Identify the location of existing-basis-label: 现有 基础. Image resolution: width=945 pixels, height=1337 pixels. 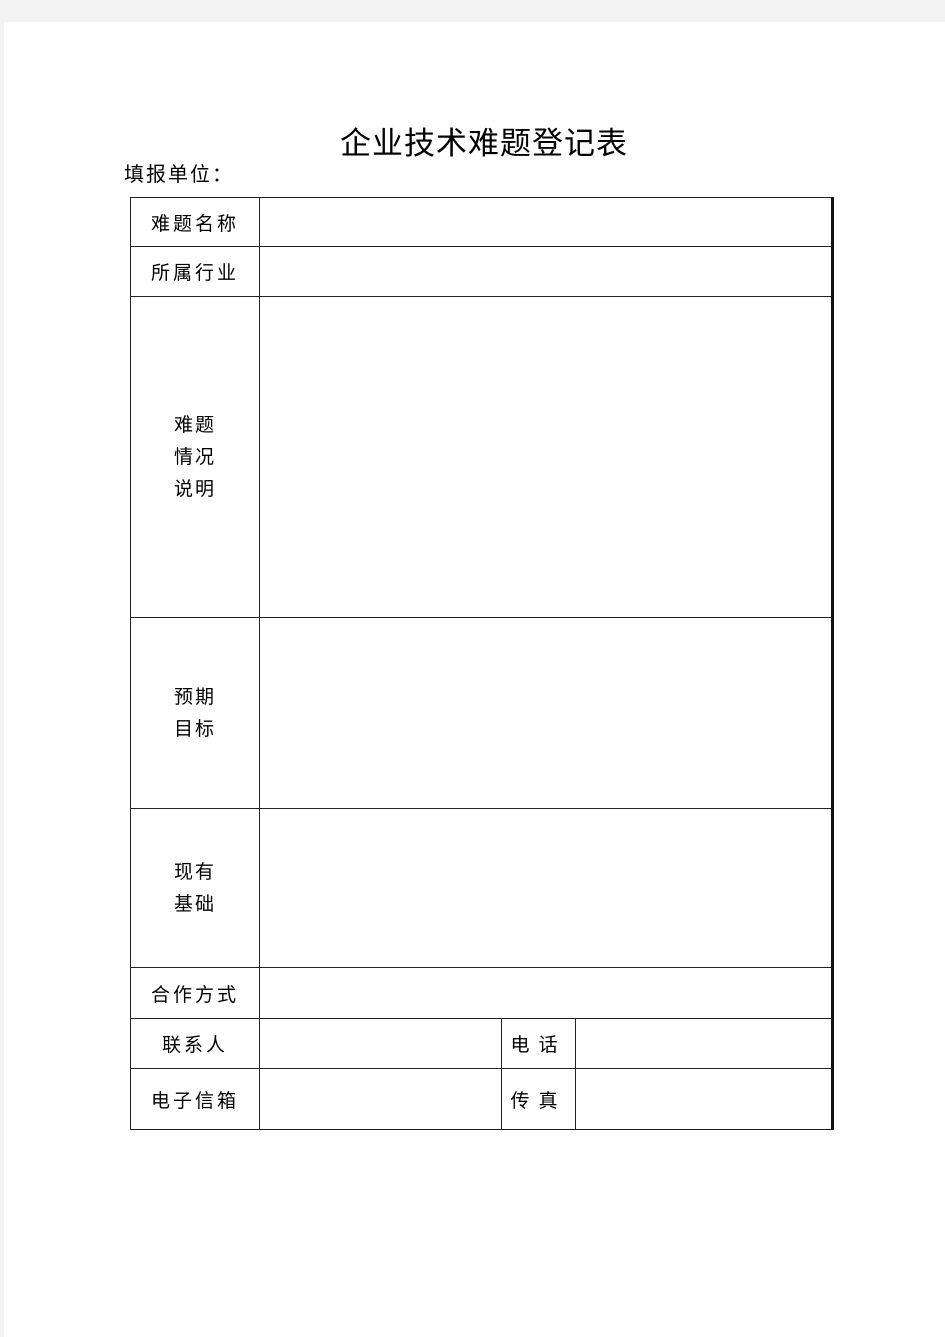
(195, 888).